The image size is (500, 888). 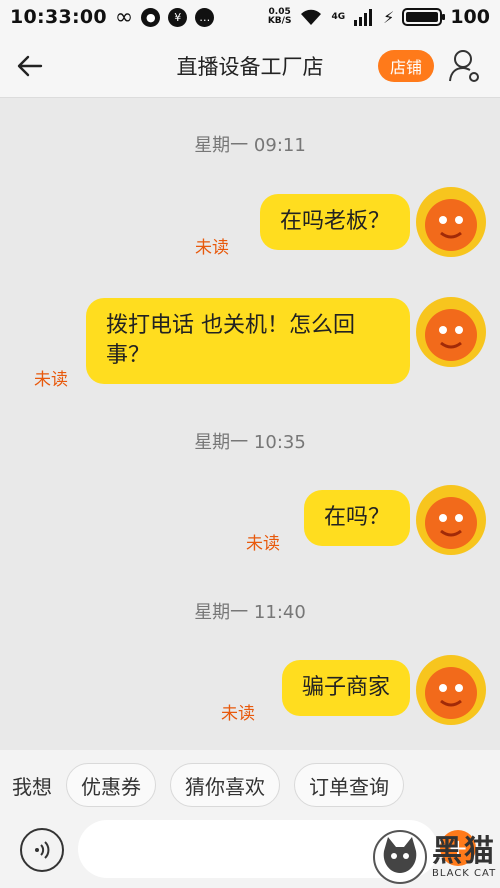 I want to click on input-bar: + 黑猫 BLACK CAT, so click(x=250, y=854).